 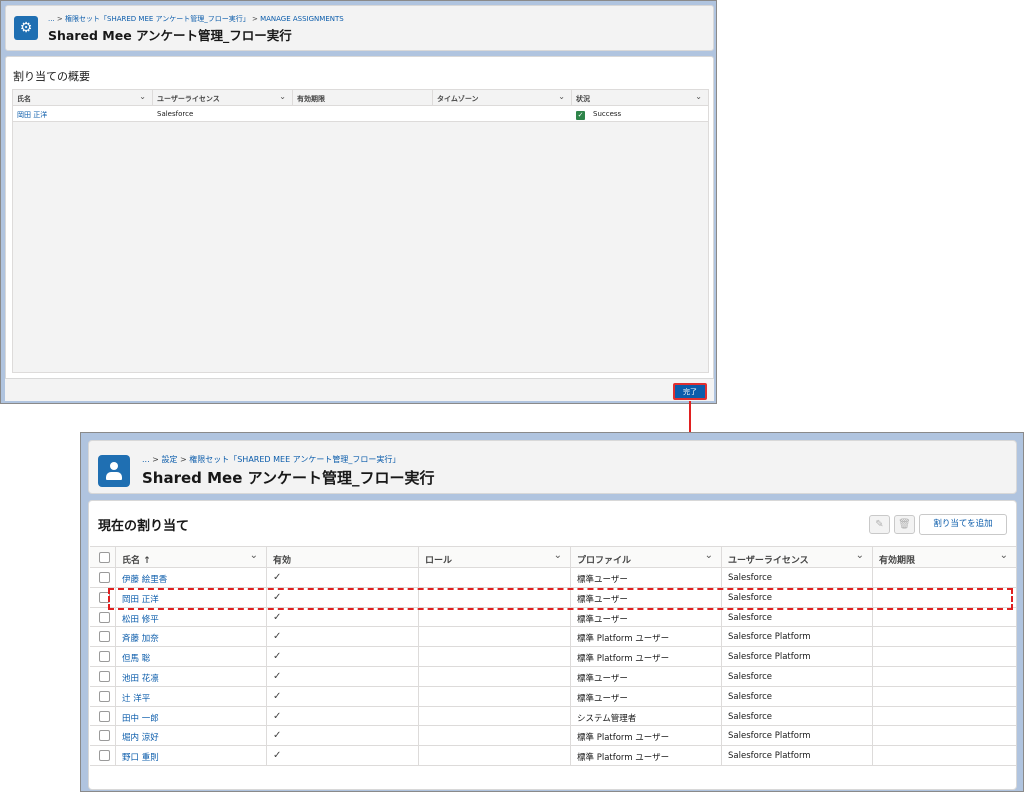 I want to click on status-cell: ✓ Success, so click(x=640, y=113).